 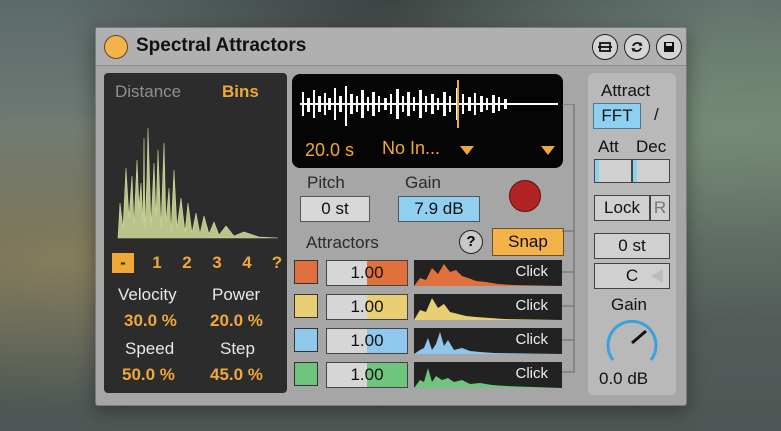 I want to click on attract-label: Attract, so click(x=626, y=90).